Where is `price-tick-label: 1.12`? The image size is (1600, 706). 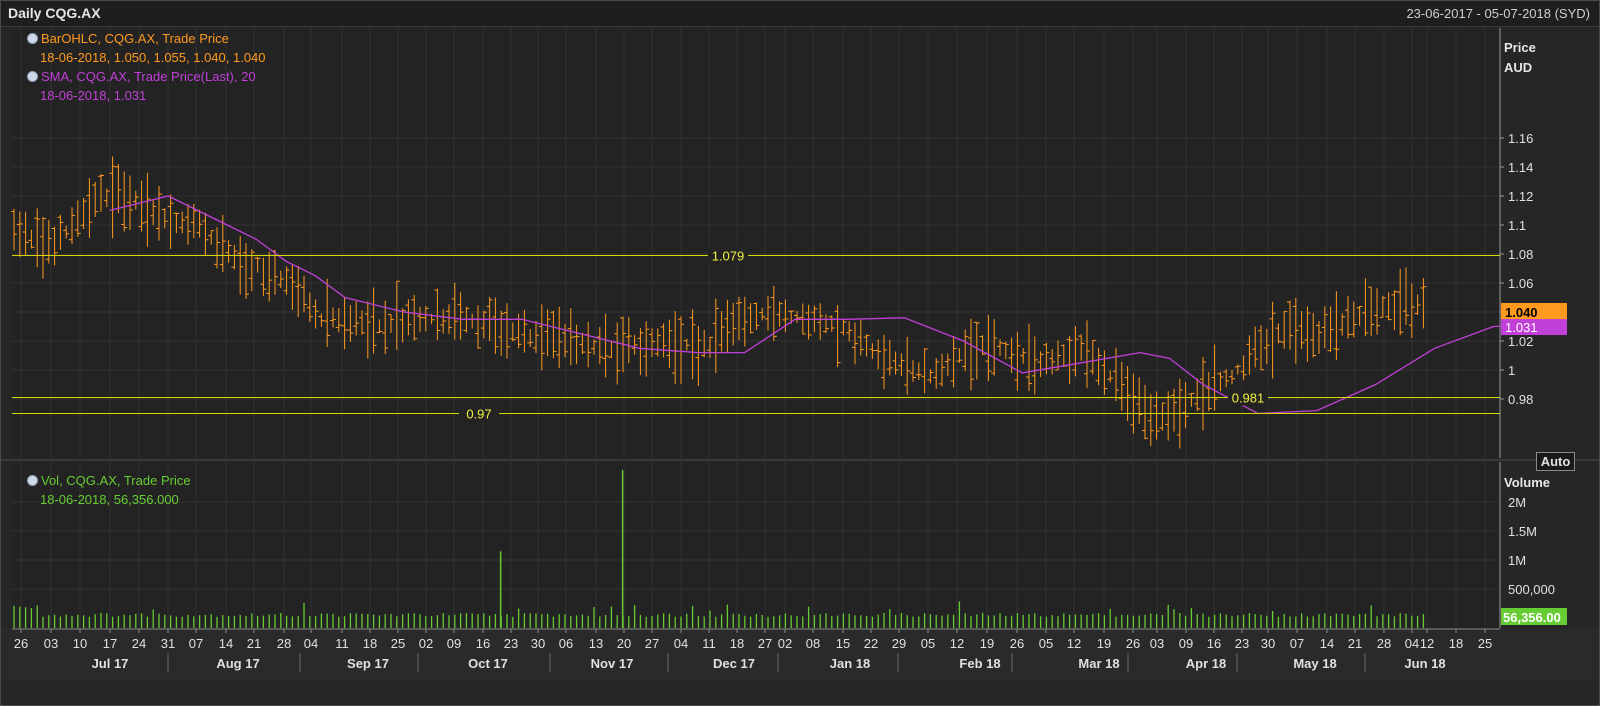
price-tick-label: 1.12 is located at coordinates (1520, 196).